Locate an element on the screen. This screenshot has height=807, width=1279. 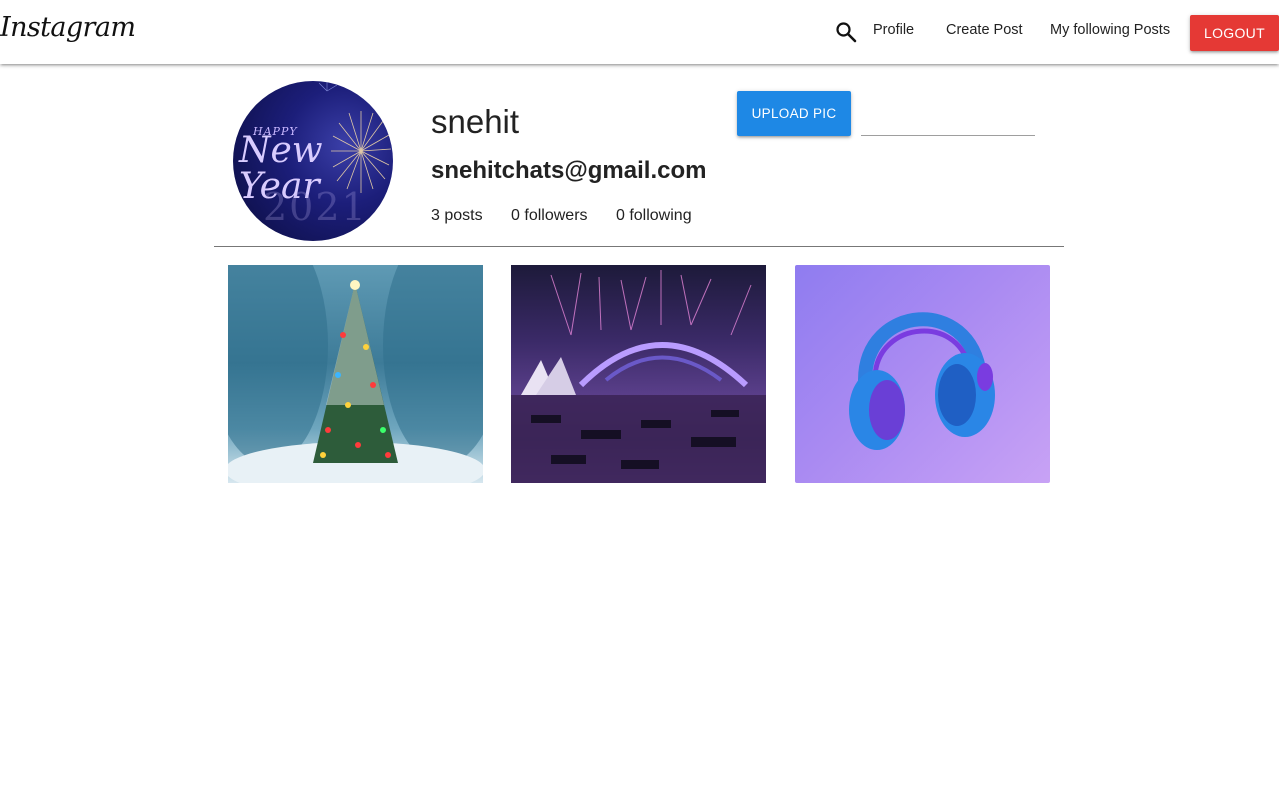
nav-link-create-post: Create Post is located at coordinates (984, 30).